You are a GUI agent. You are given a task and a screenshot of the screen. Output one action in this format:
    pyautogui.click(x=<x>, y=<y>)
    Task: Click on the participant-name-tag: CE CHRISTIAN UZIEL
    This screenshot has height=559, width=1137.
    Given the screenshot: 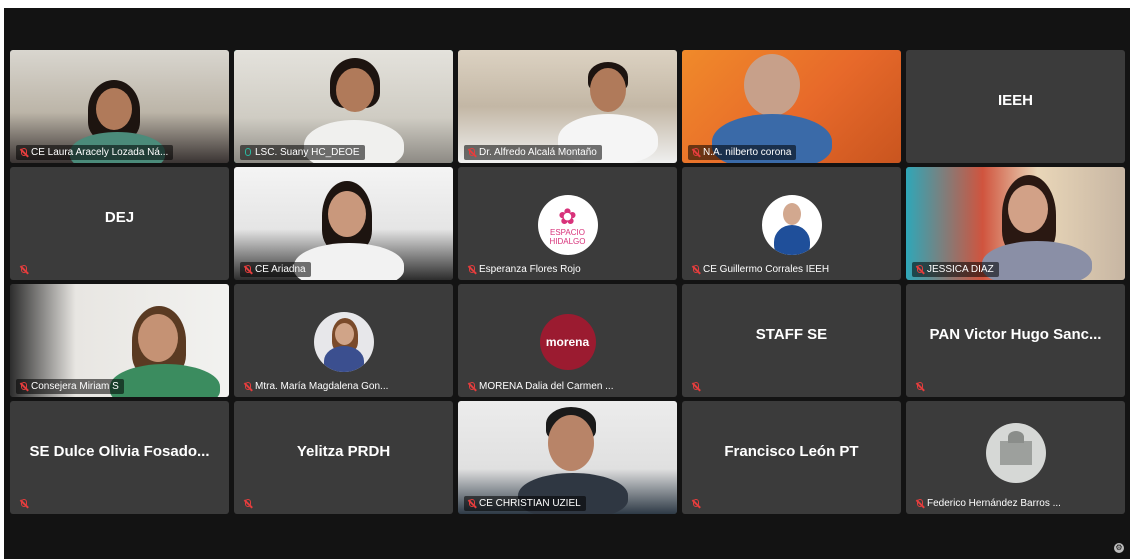 What is the action you would take?
    pyautogui.click(x=525, y=503)
    